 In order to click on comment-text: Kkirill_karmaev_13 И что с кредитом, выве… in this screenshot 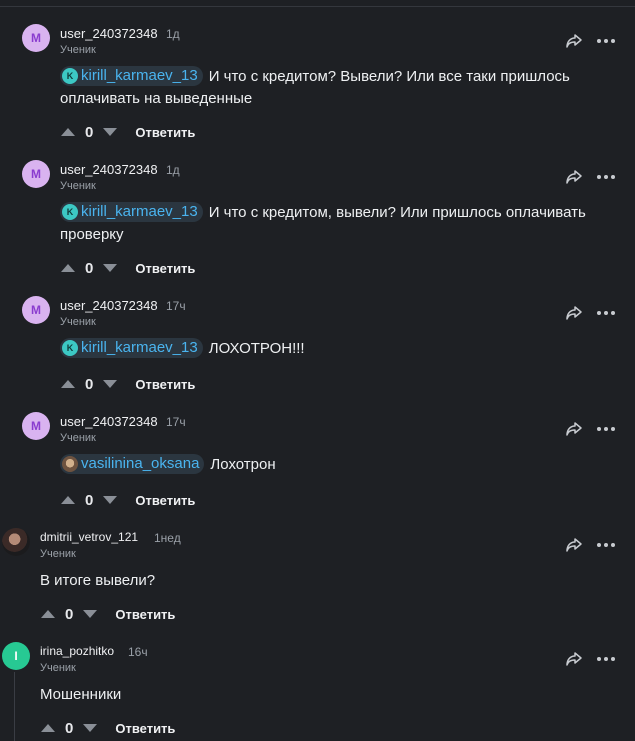, I will do `click(330, 224)`.